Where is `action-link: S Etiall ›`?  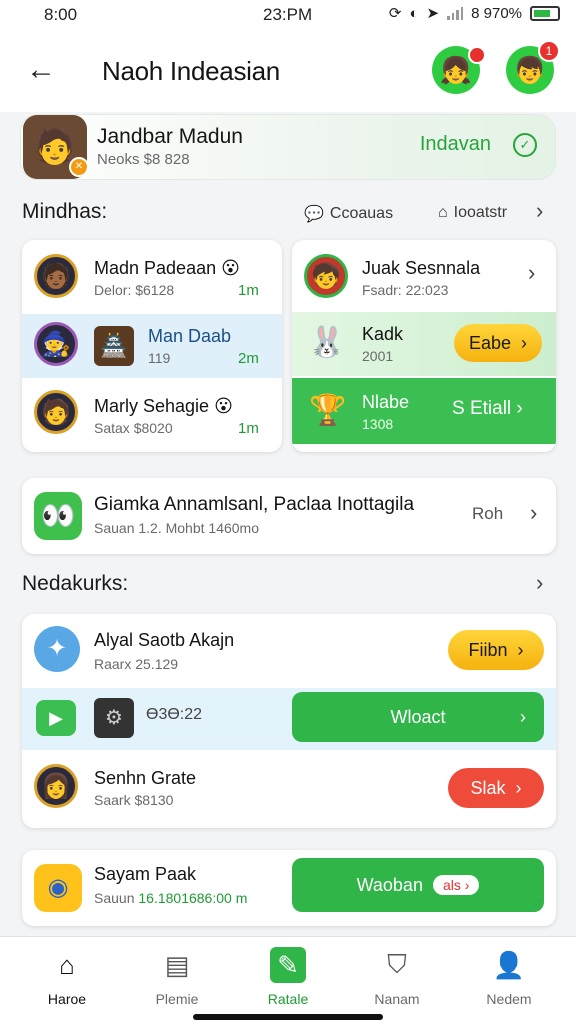
action-link: S Etiall › is located at coordinates (487, 409).